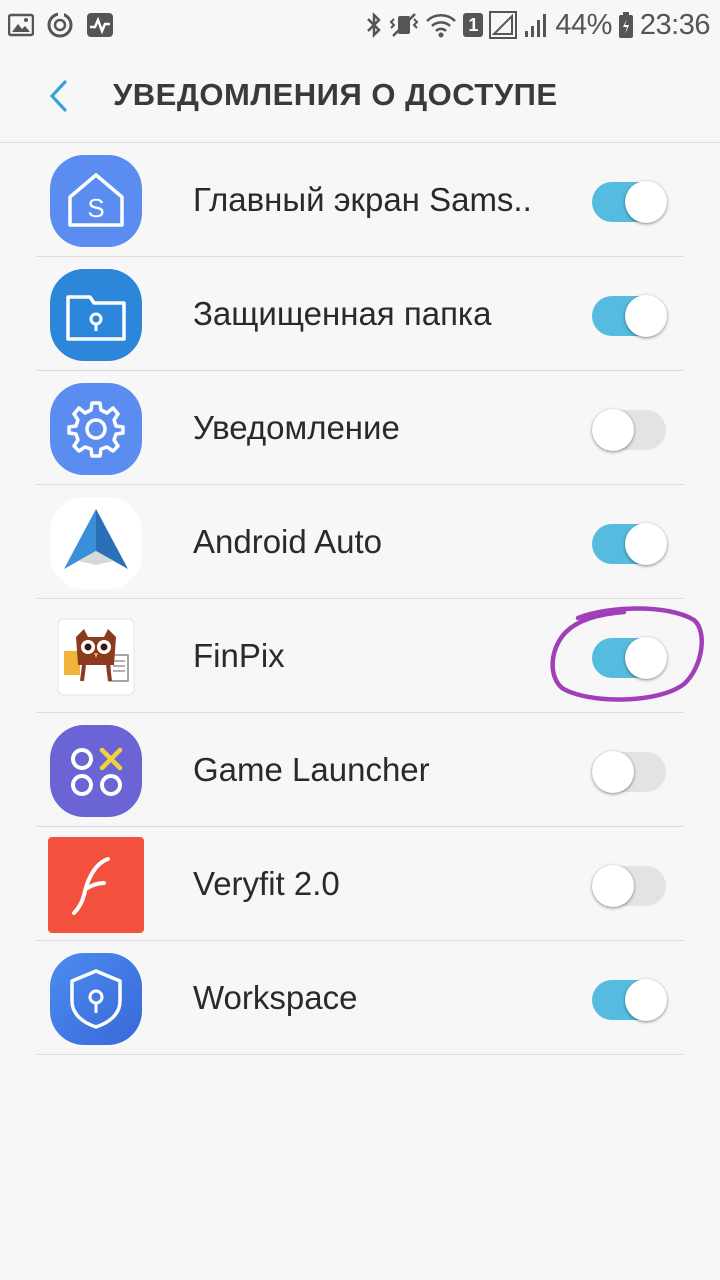  I want to click on app-name: Главный экран Sams.., so click(362, 199).